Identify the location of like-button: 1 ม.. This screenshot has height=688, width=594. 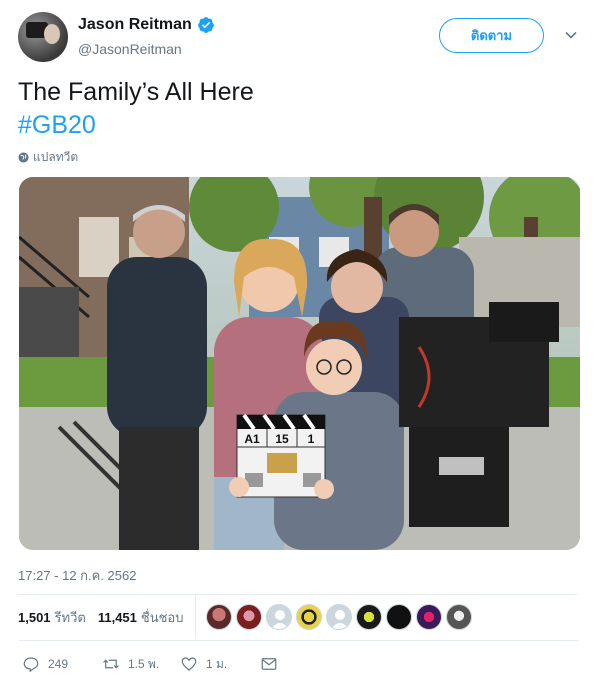
(220, 664).